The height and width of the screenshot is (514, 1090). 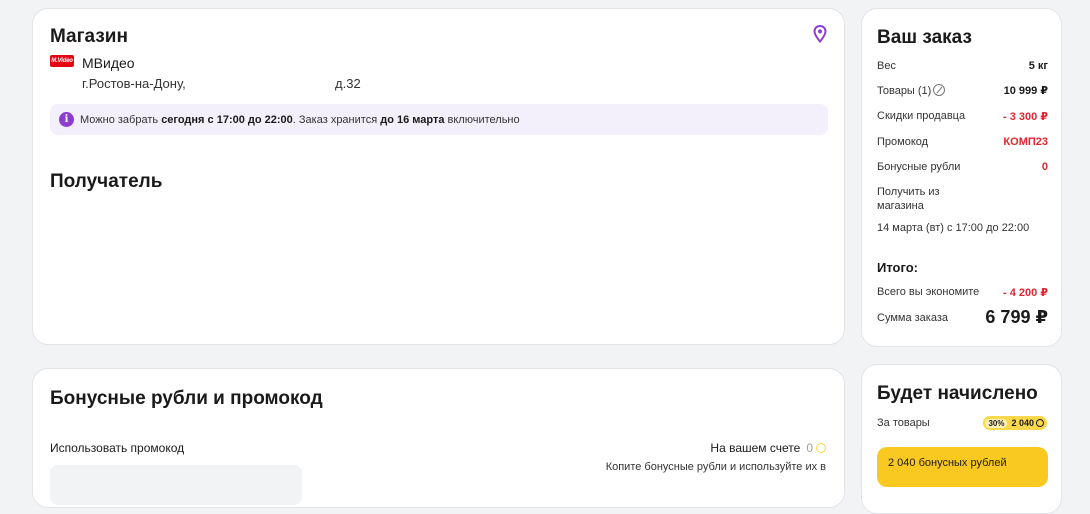 What do you see at coordinates (921, 116) in the screenshot?
I see `discount-label: Скидки продавца` at bounding box center [921, 116].